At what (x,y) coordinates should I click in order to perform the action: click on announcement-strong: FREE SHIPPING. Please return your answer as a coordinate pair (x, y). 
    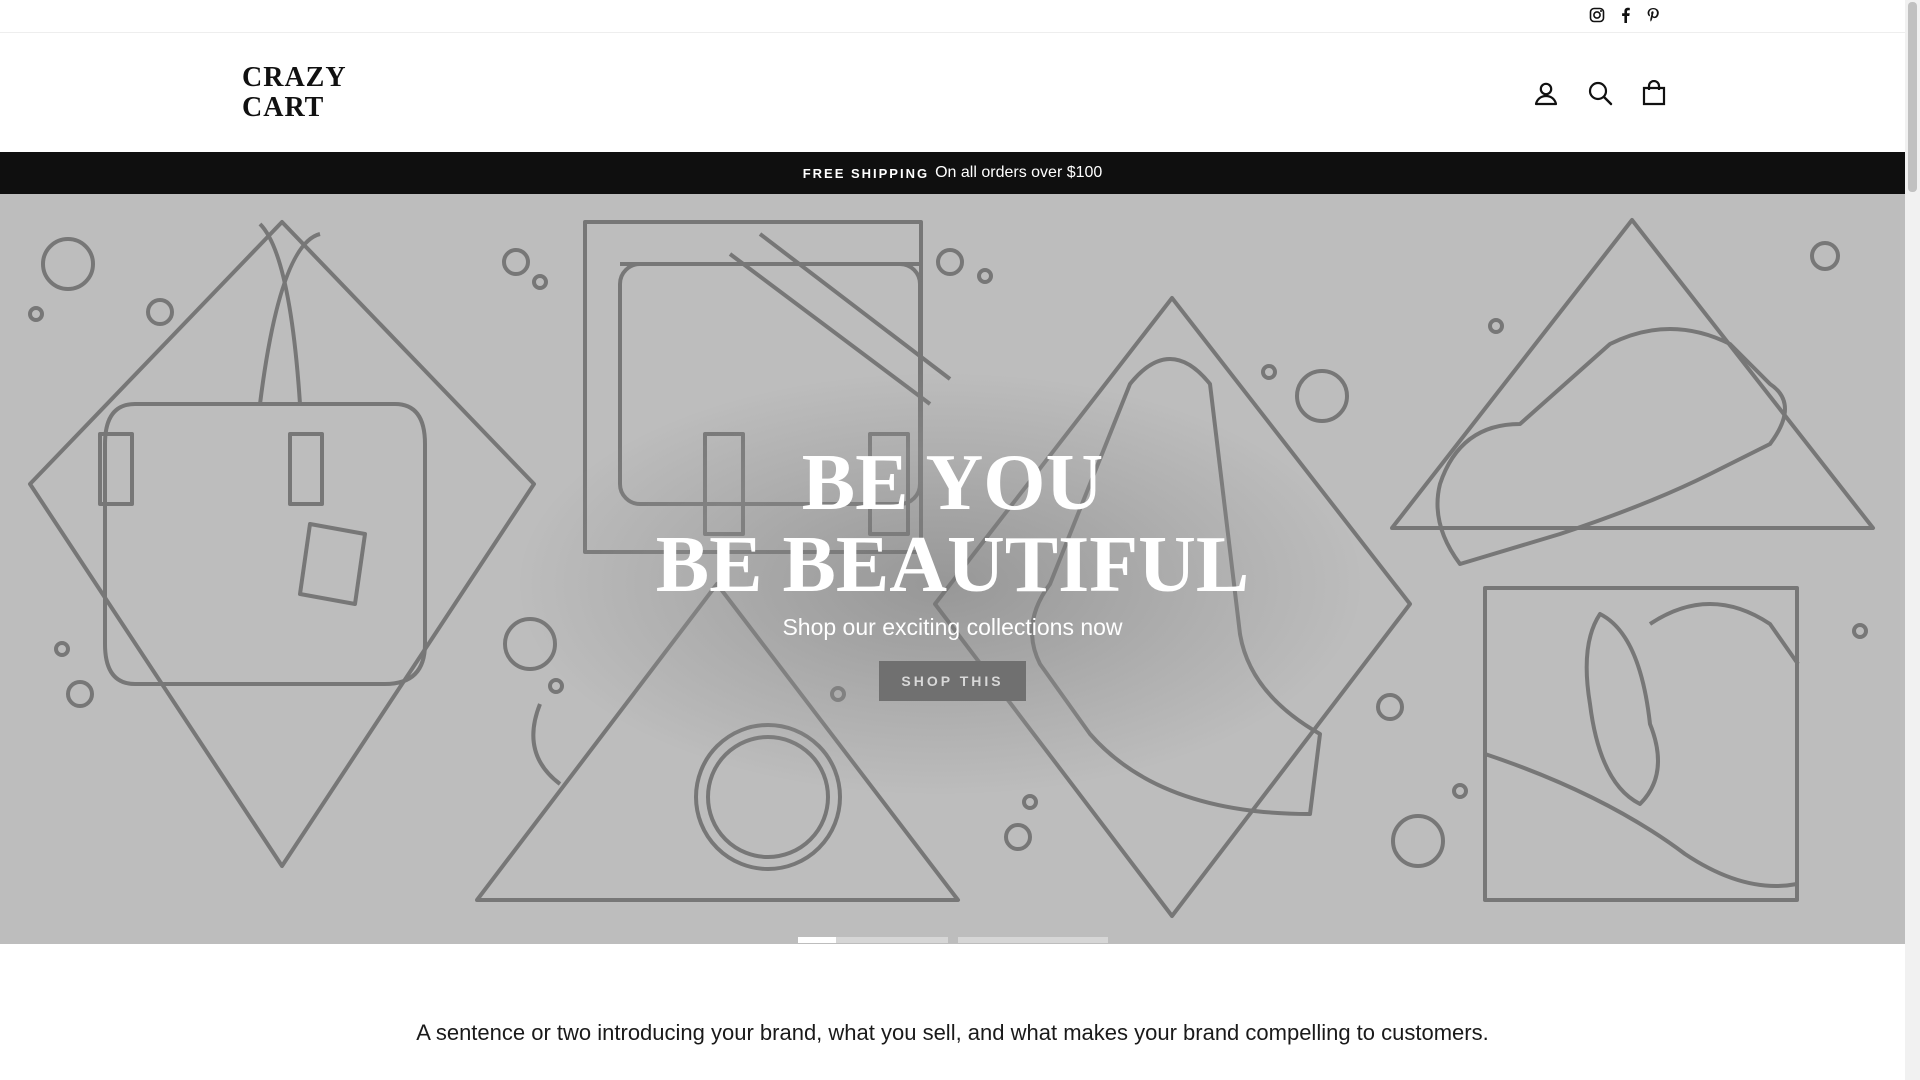
    Looking at the image, I should click on (866, 173).